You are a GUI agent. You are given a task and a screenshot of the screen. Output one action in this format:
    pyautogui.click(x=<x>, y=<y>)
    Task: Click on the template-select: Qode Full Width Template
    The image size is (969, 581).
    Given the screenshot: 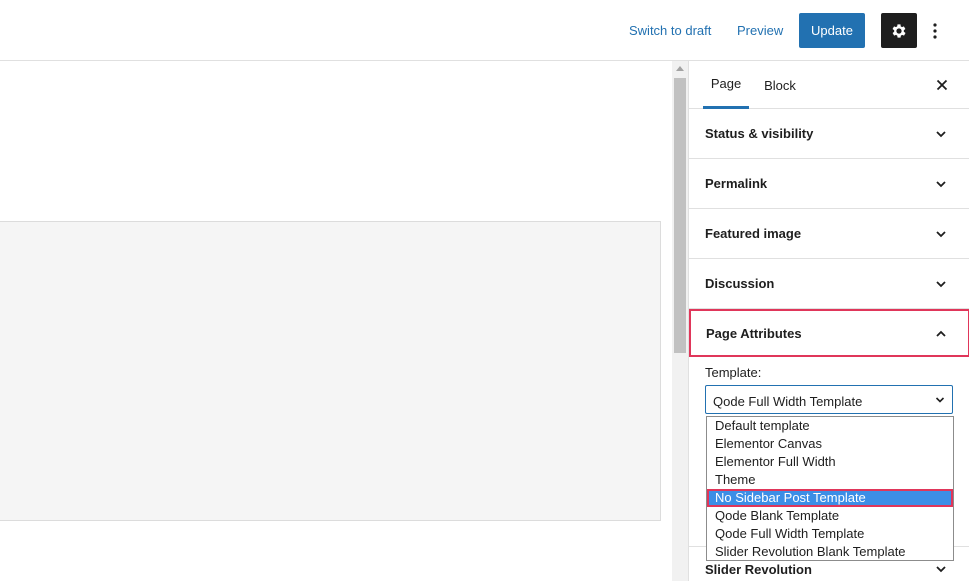 What is the action you would take?
    pyautogui.click(x=829, y=399)
    